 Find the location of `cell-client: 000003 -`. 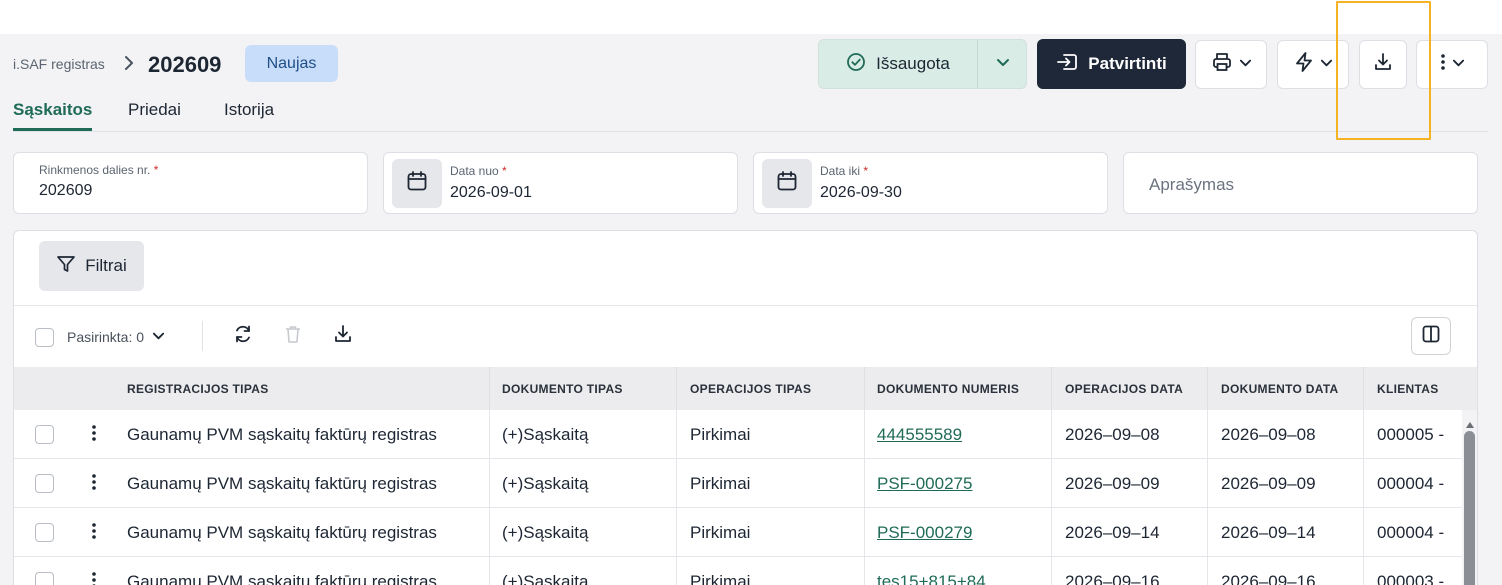

cell-client: 000003 - is located at coordinates (1411, 578).